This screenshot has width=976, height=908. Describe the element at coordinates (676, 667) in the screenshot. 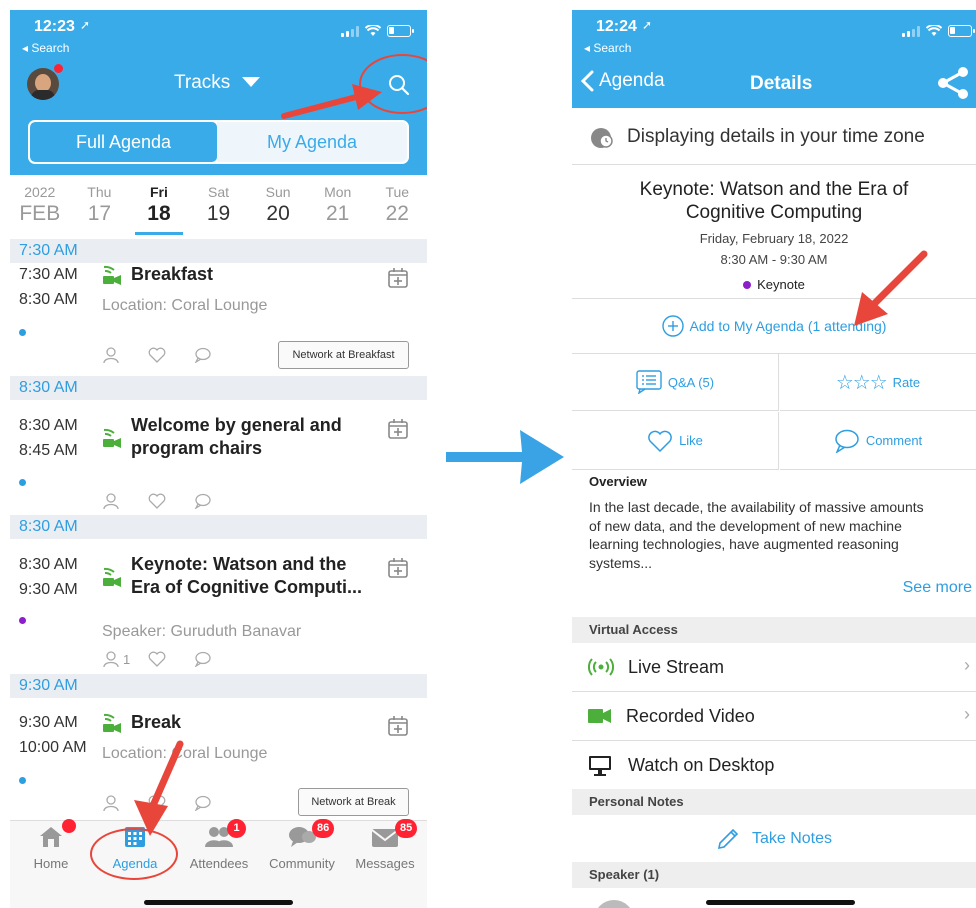

I see `live-stream-label: Live Stream` at that location.